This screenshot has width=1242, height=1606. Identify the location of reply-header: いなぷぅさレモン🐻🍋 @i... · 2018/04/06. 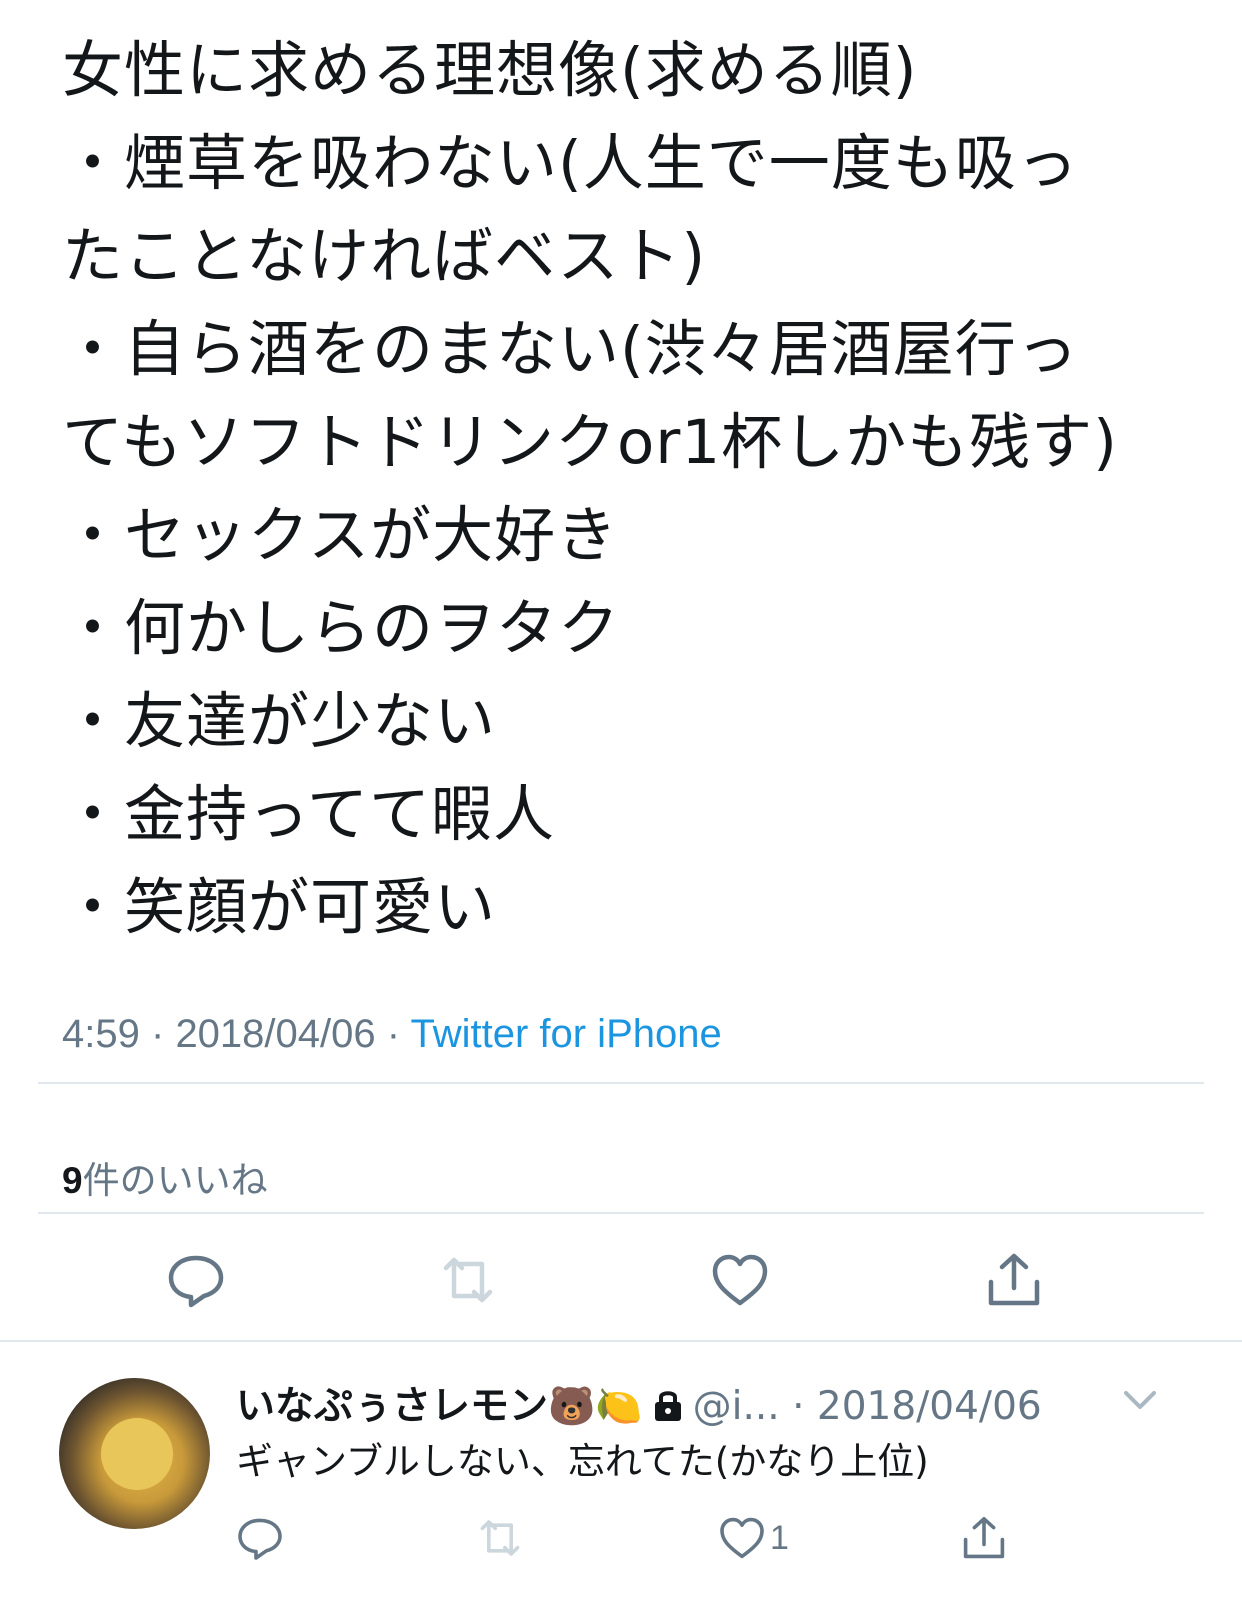
(726, 1404).